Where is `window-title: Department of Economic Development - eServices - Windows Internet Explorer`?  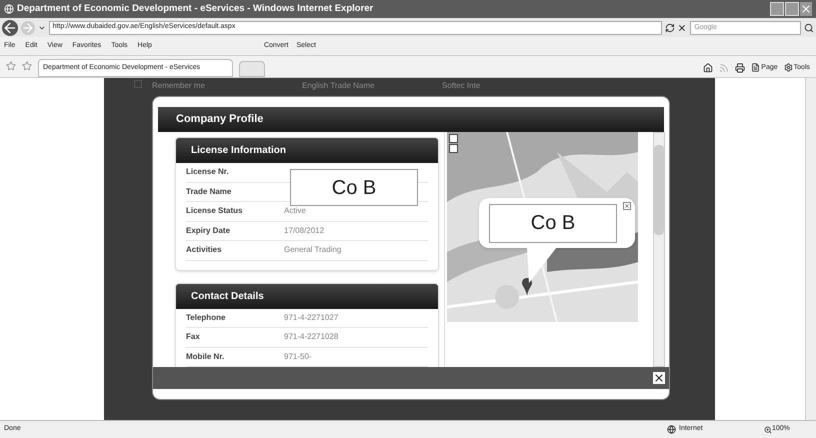
window-title: Department of Economic Development - eServices - Windows Internet Explorer is located at coordinates (195, 9).